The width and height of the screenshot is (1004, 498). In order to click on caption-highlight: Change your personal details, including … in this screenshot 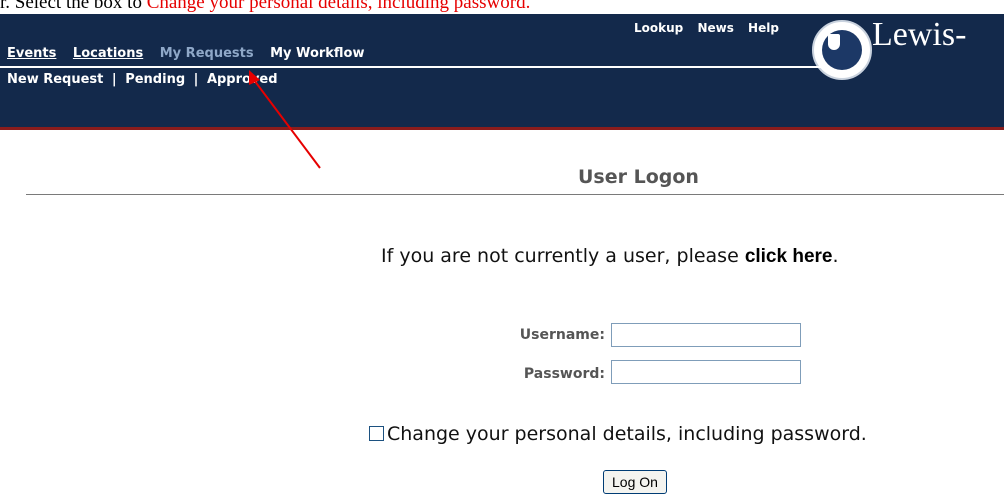, I will do `click(336, 6)`.